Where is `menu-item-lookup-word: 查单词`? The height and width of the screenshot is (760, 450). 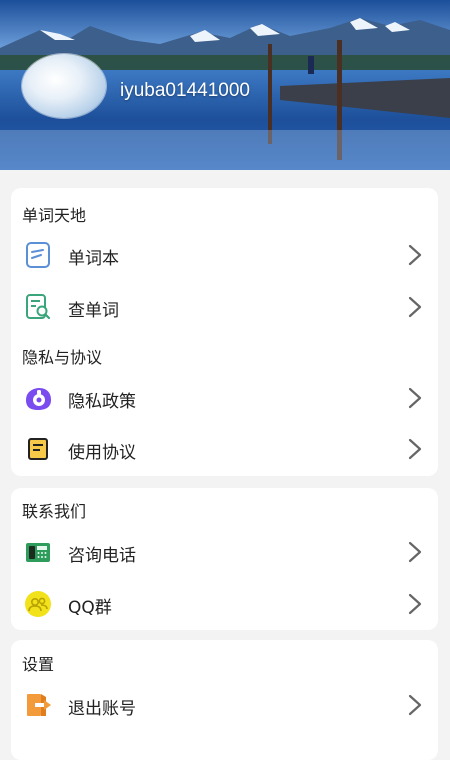 menu-item-lookup-word: 查单词 is located at coordinates (224, 307).